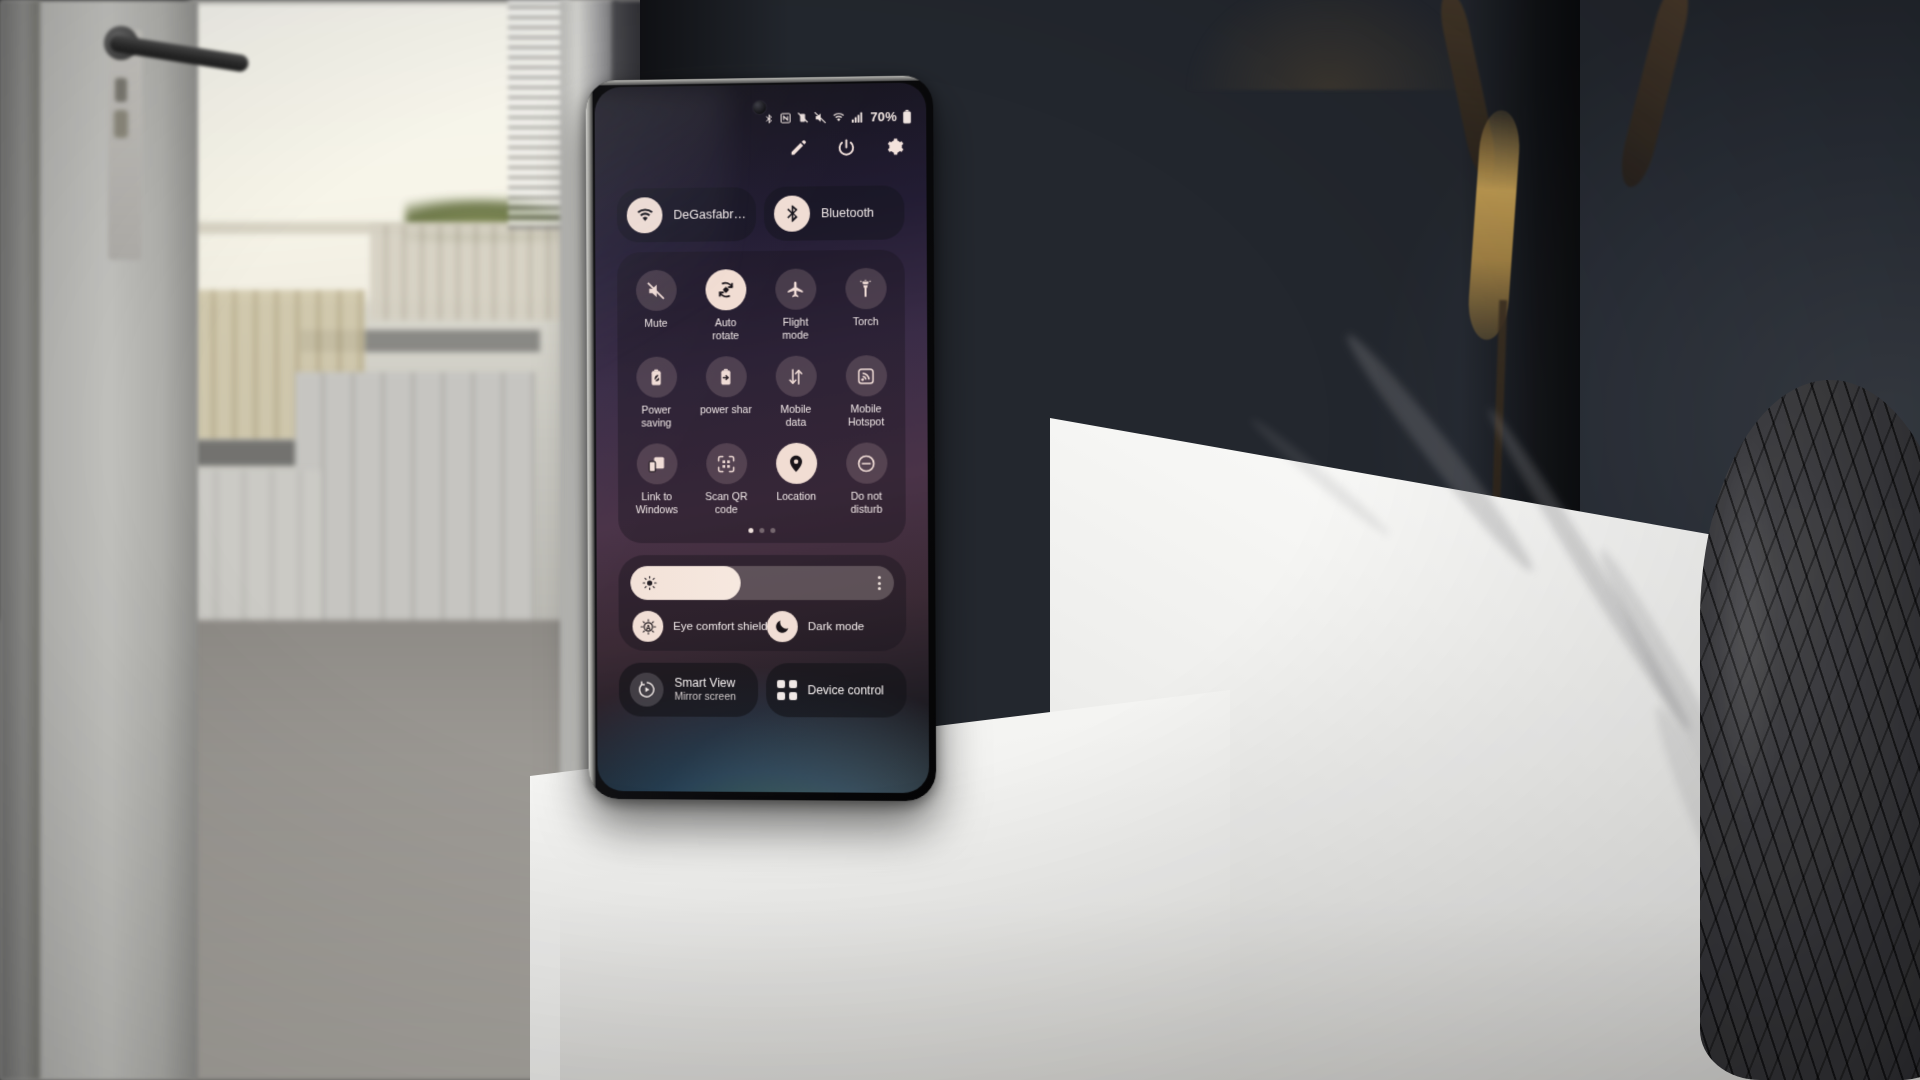  What do you see at coordinates (657, 464) in the screenshot?
I see `link-to-windows-icon` at bounding box center [657, 464].